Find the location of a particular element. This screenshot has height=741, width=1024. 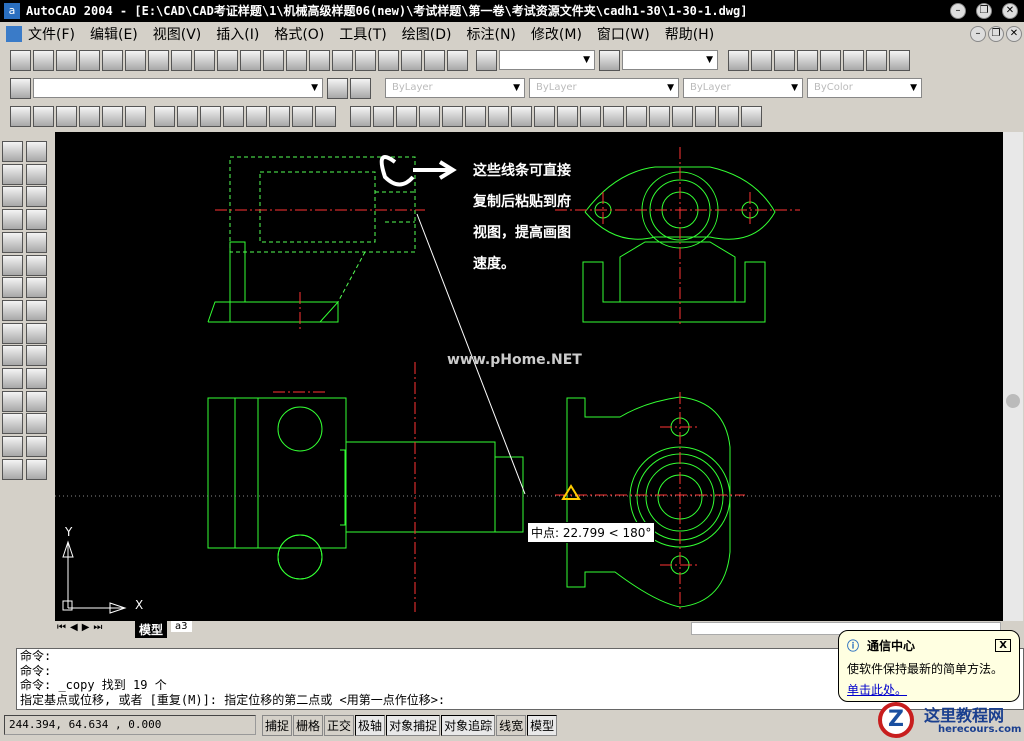

union-icon is located at coordinates (360, 116).